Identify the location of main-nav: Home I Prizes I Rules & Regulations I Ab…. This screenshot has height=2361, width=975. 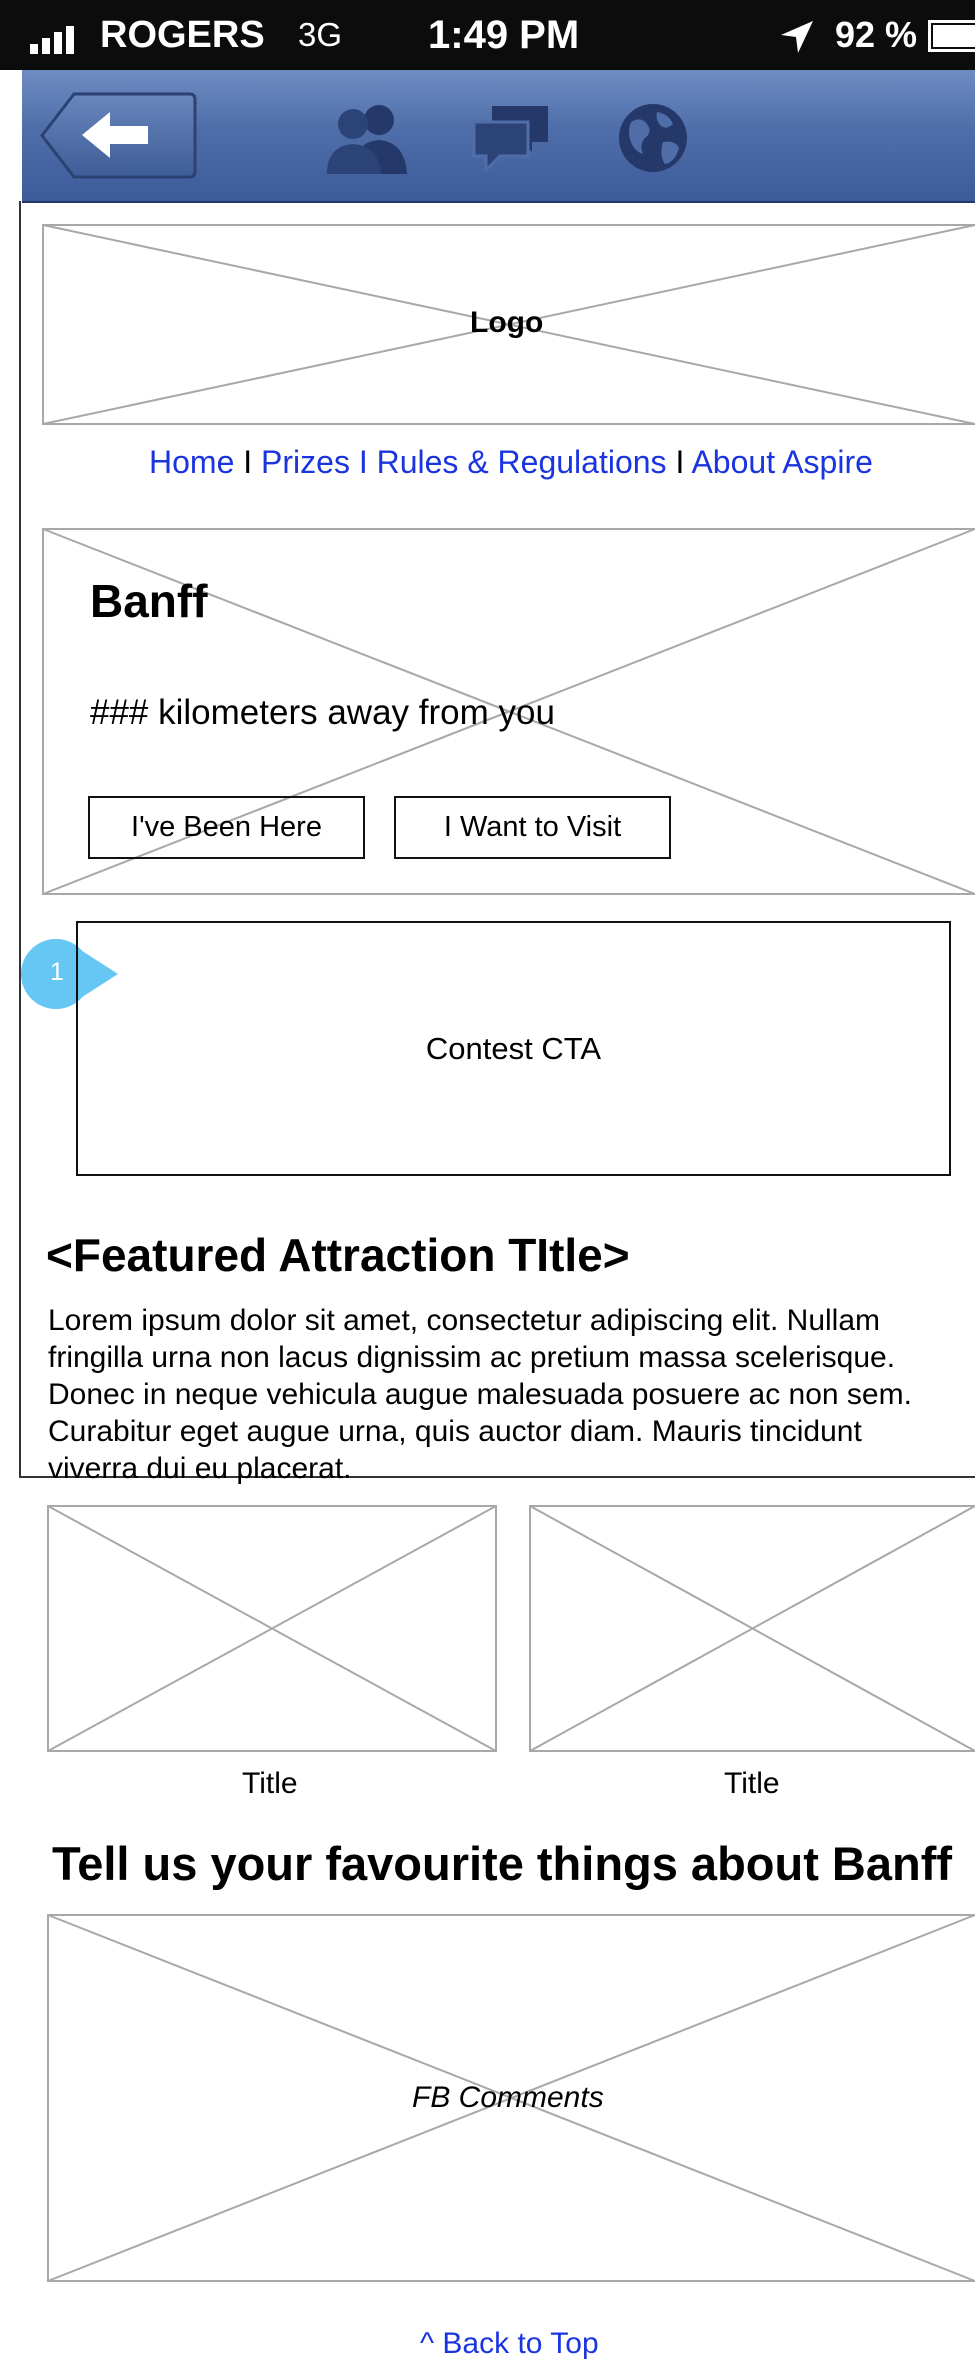
(511, 462).